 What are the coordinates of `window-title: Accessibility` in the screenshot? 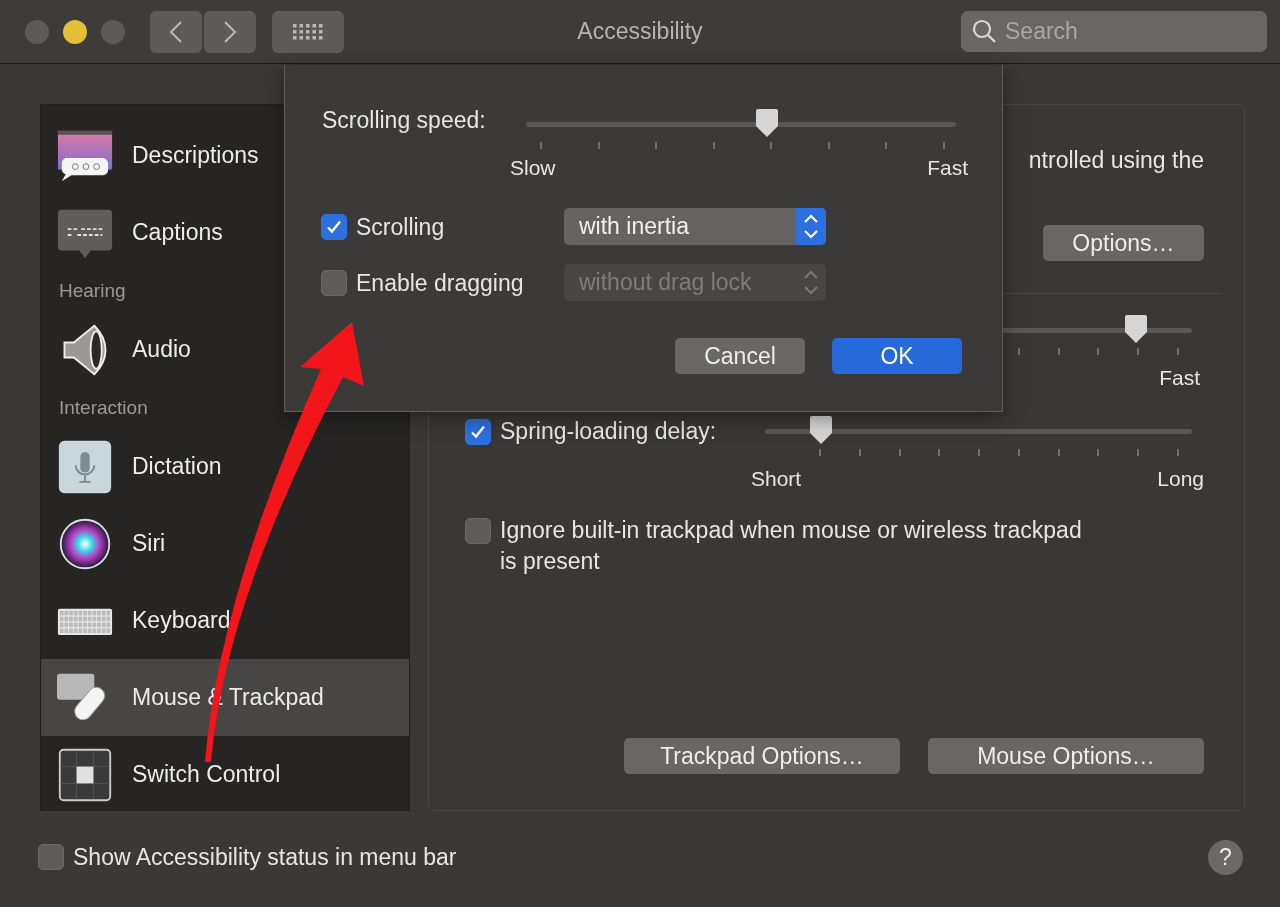 It's located at (640, 31).